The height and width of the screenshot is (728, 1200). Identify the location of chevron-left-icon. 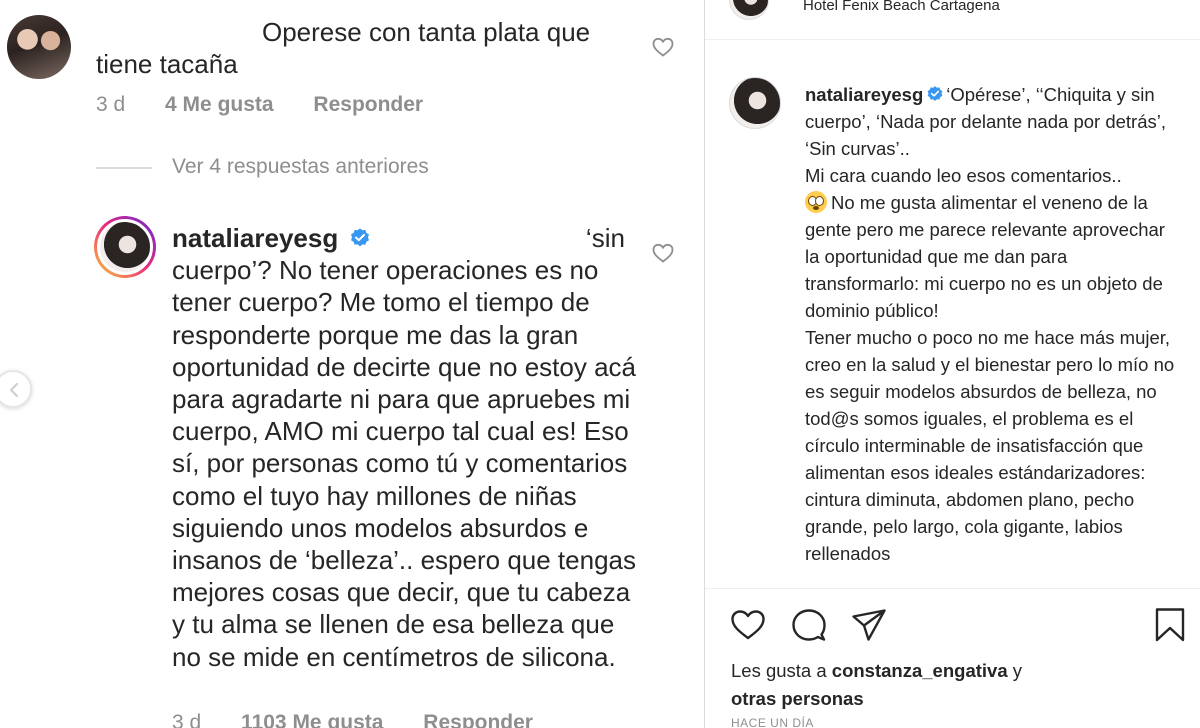
(14, 390).